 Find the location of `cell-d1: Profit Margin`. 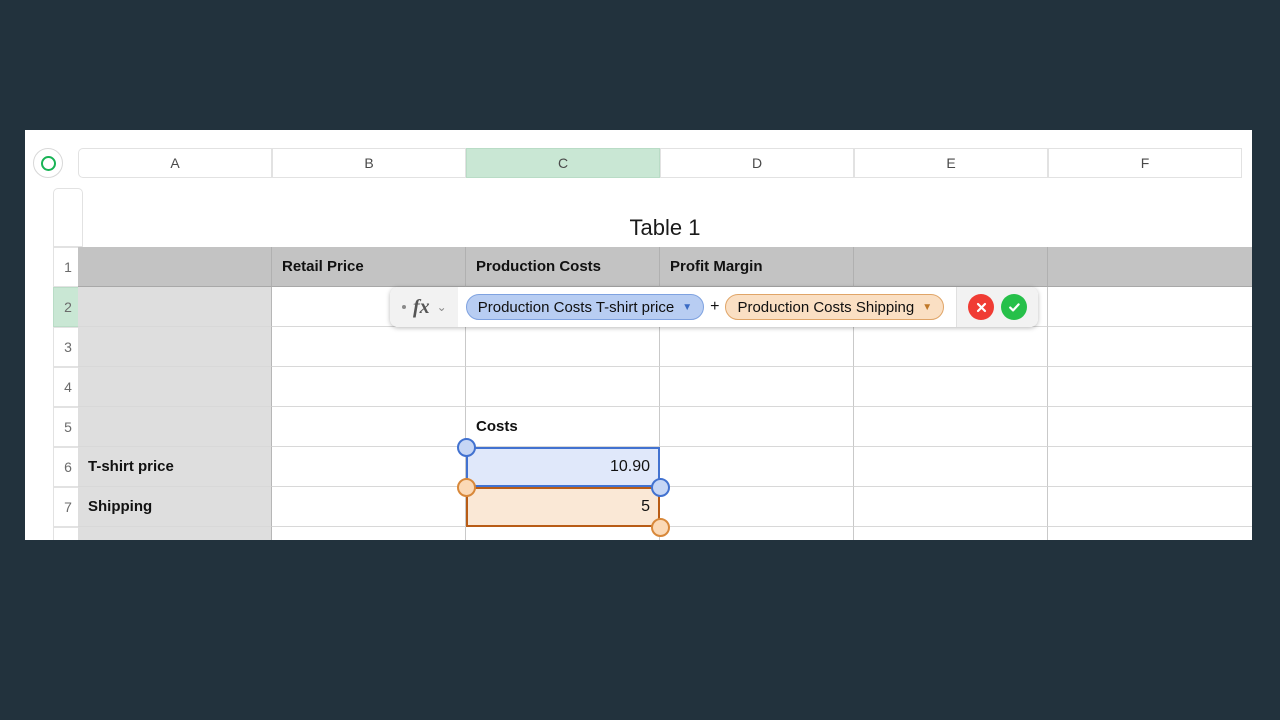

cell-d1: Profit Margin is located at coordinates (757, 267).